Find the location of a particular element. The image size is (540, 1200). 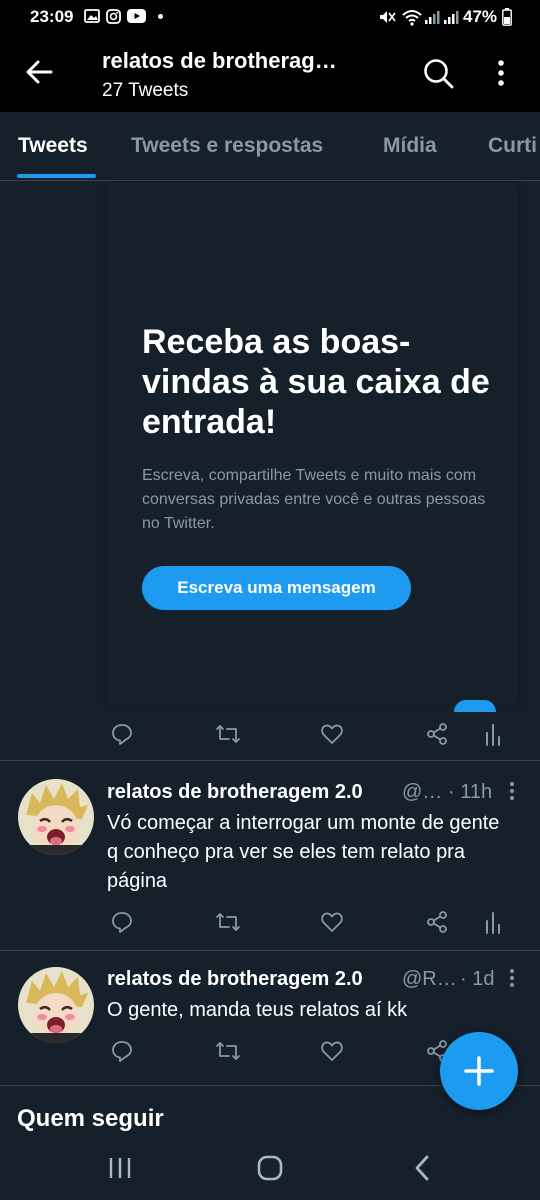

tab-media: Mídia is located at coordinates (410, 146).